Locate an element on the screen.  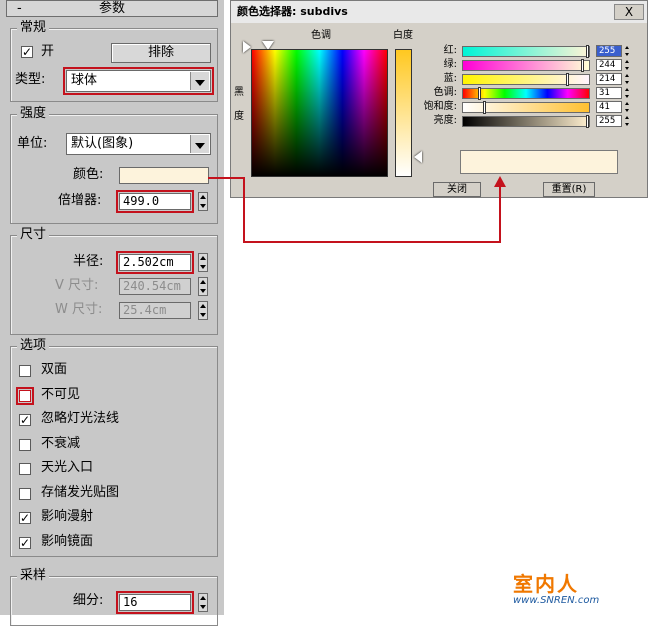
annotation-arrow is located at coordinates (357, 209).